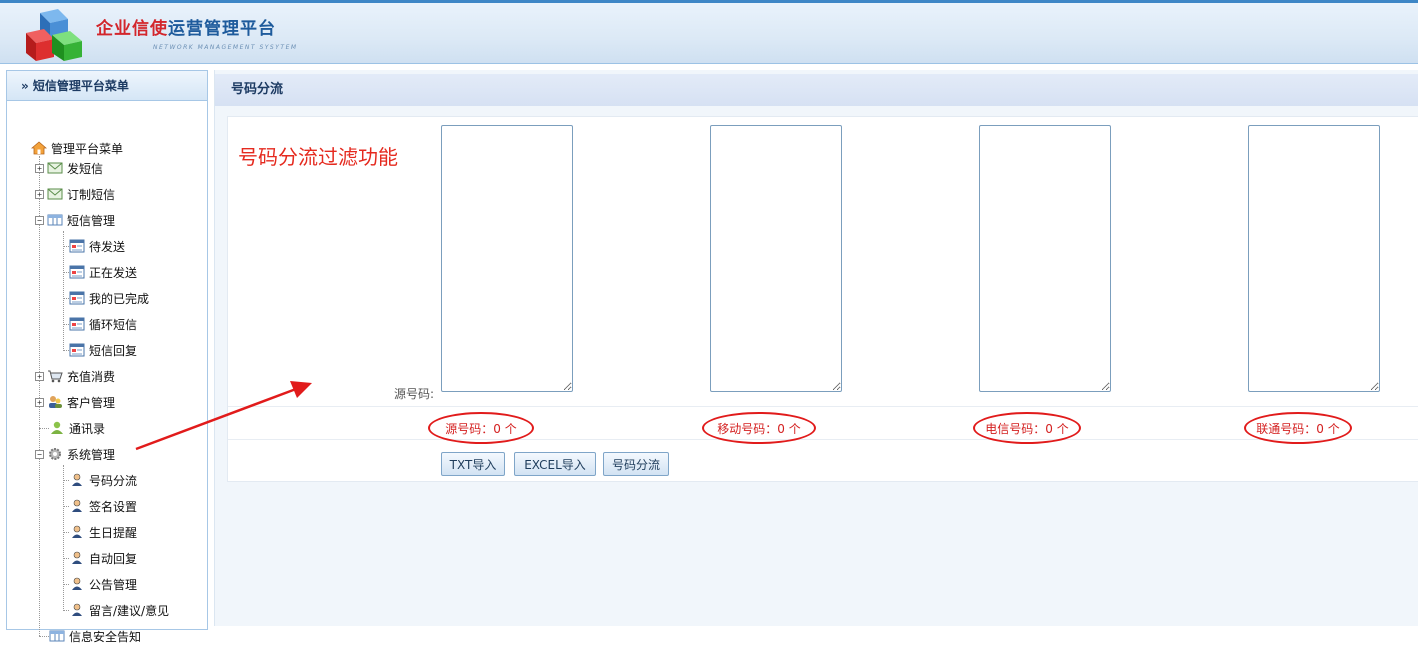 This screenshot has height=646, width=1418. I want to click on unicom-numbers-input, so click(1314, 258).